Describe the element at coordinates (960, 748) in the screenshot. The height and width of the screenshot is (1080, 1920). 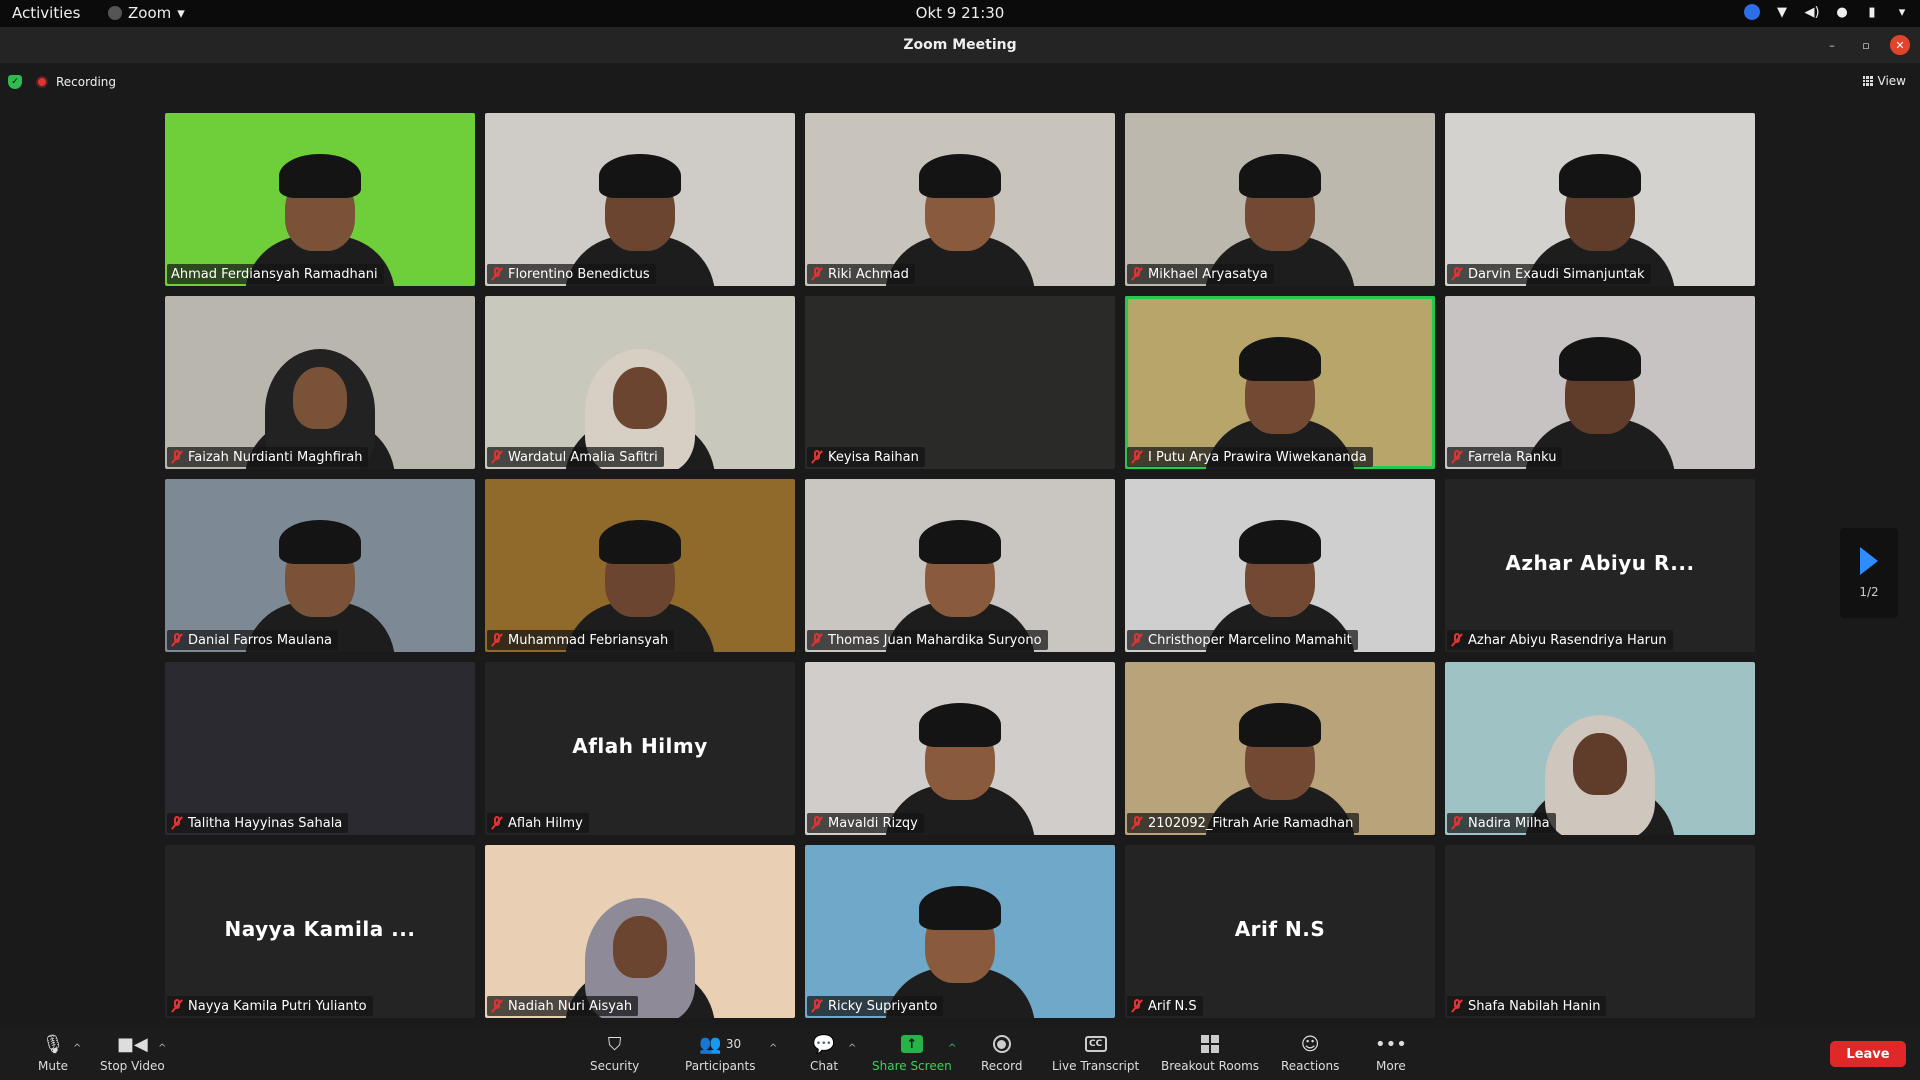
I see `participant-tile: Mavaldi Rizqy` at that location.